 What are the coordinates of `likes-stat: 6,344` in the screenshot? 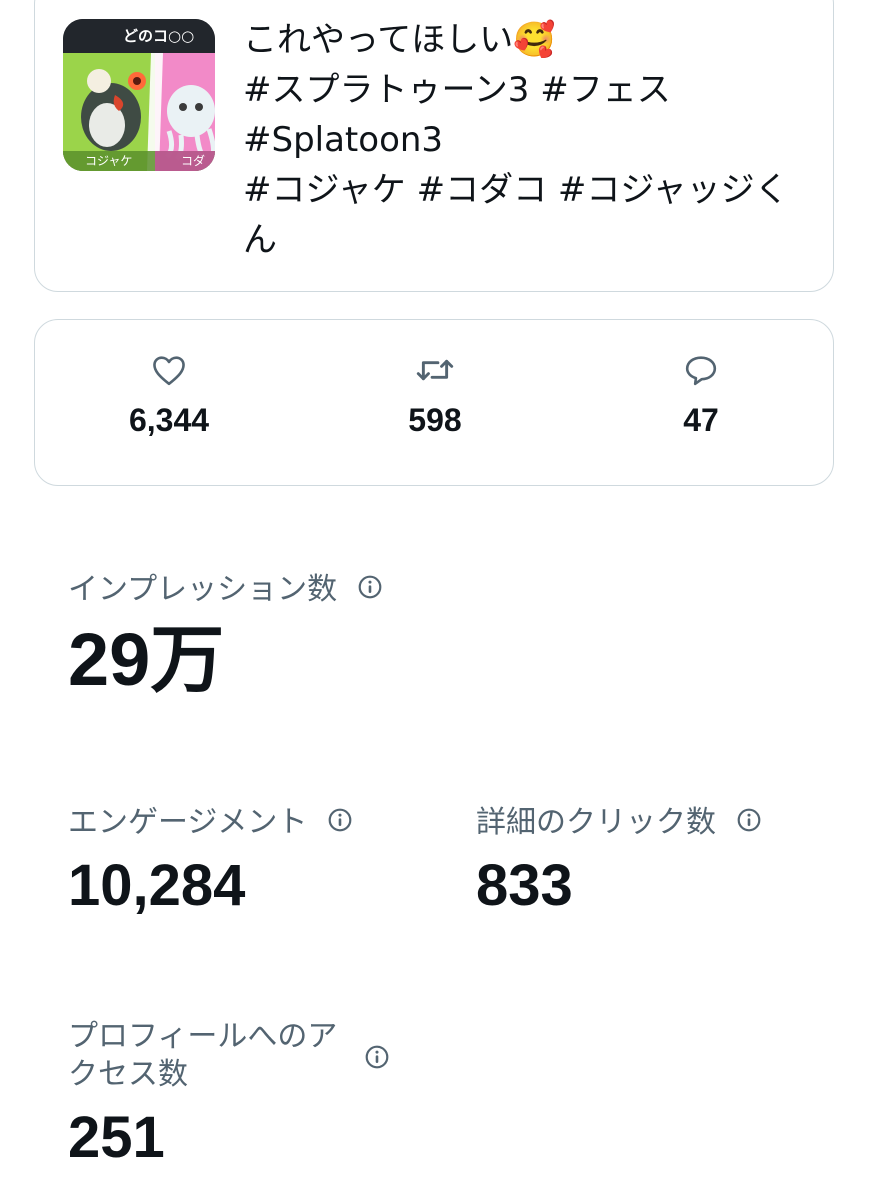 It's located at (169, 397).